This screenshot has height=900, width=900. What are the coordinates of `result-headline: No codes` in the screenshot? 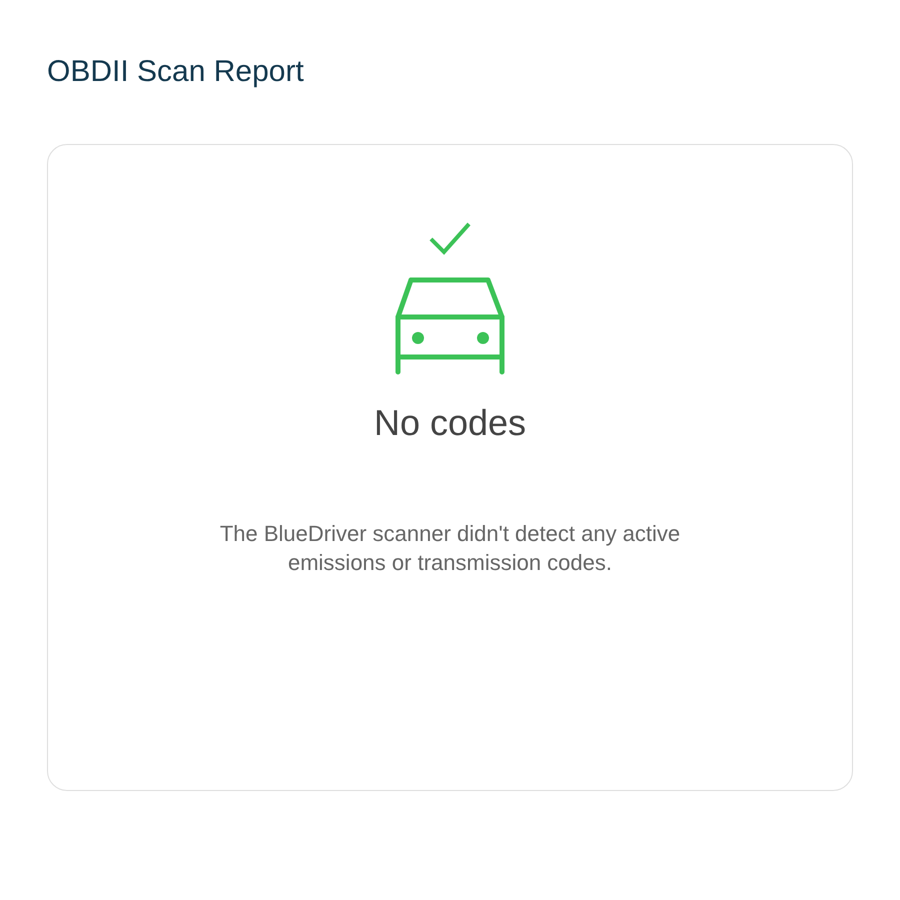 It's located at (450, 423).